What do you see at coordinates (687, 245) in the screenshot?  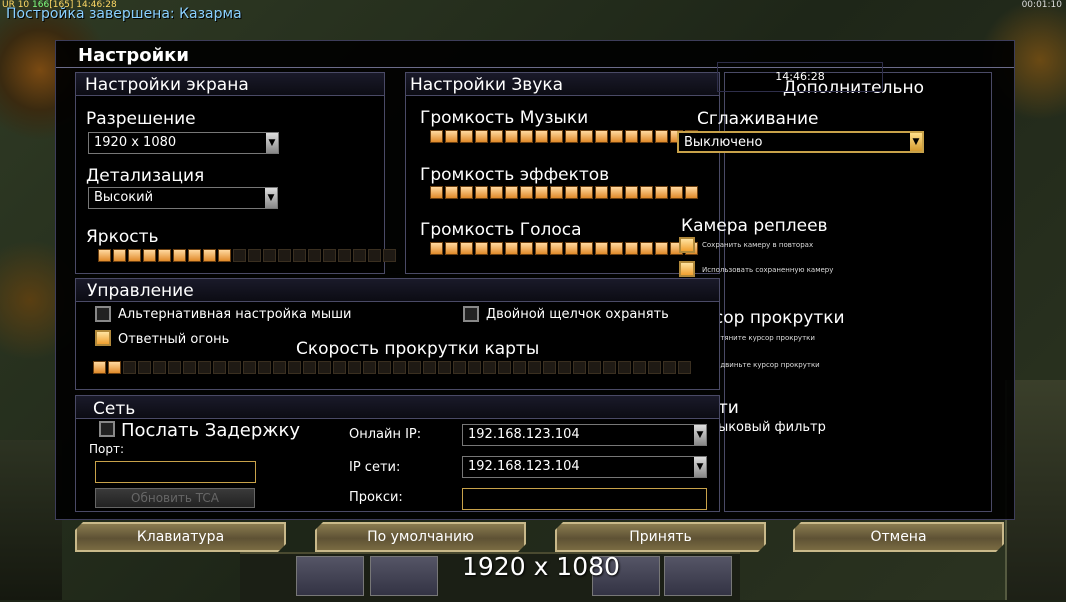 I see `save-camera-checkbox` at bounding box center [687, 245].